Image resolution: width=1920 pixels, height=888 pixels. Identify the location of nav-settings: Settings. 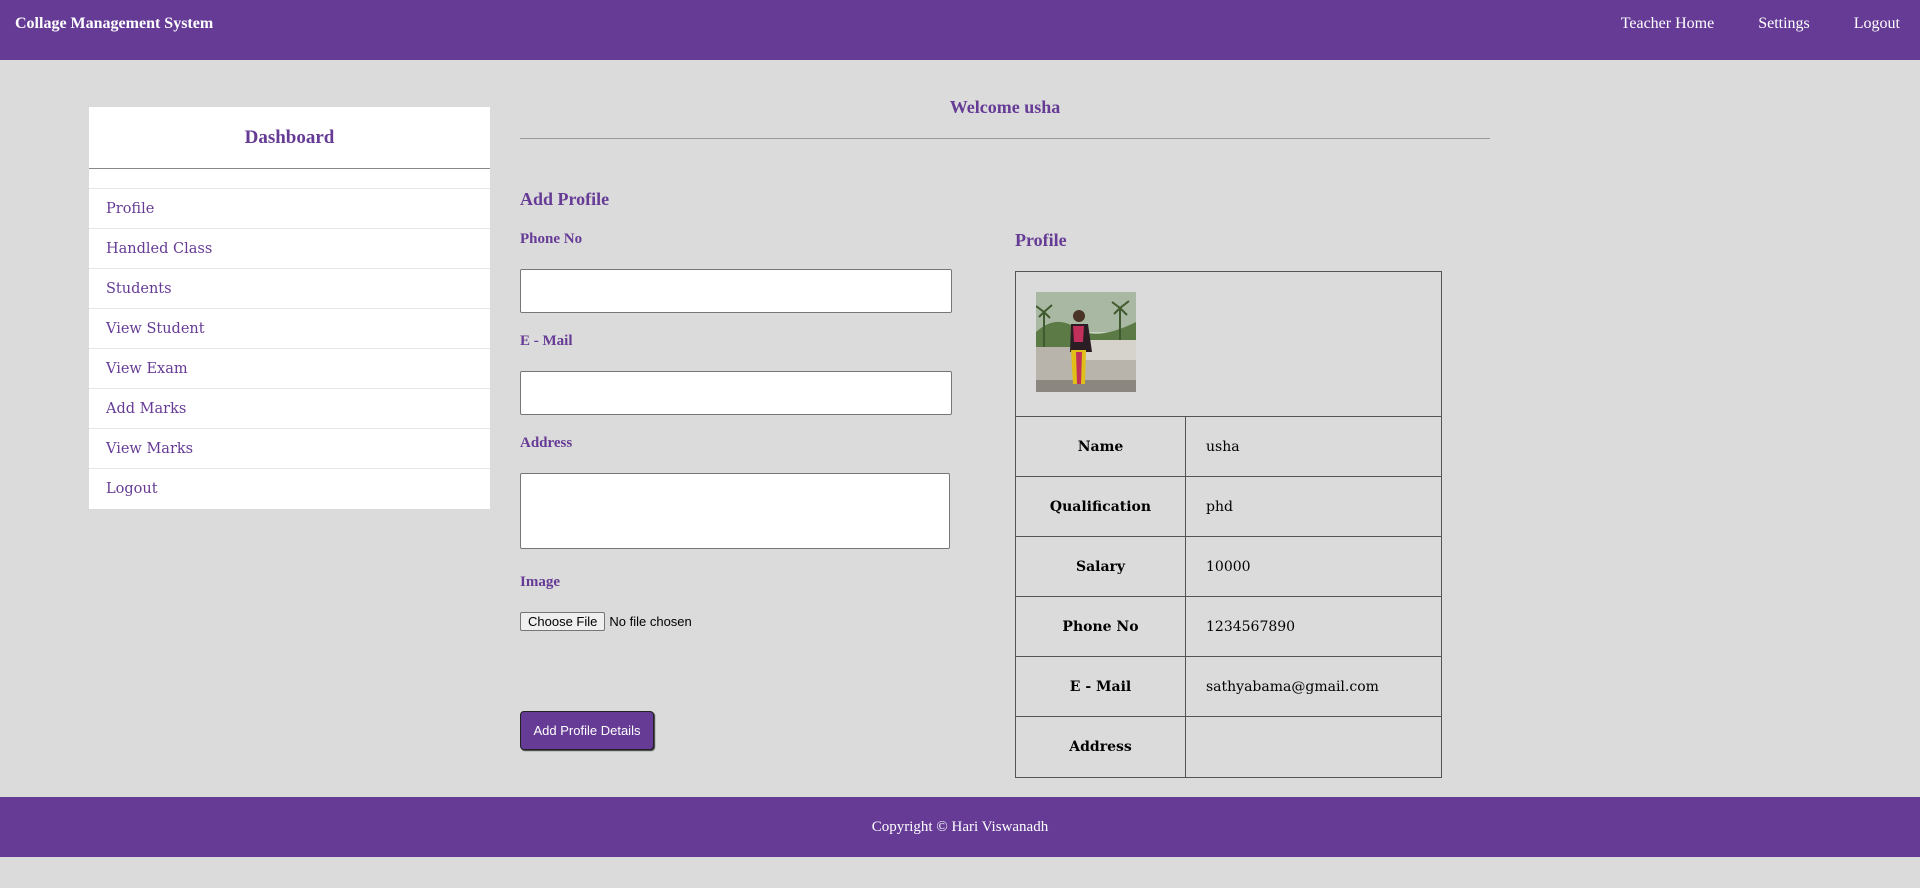
(1784, 24).